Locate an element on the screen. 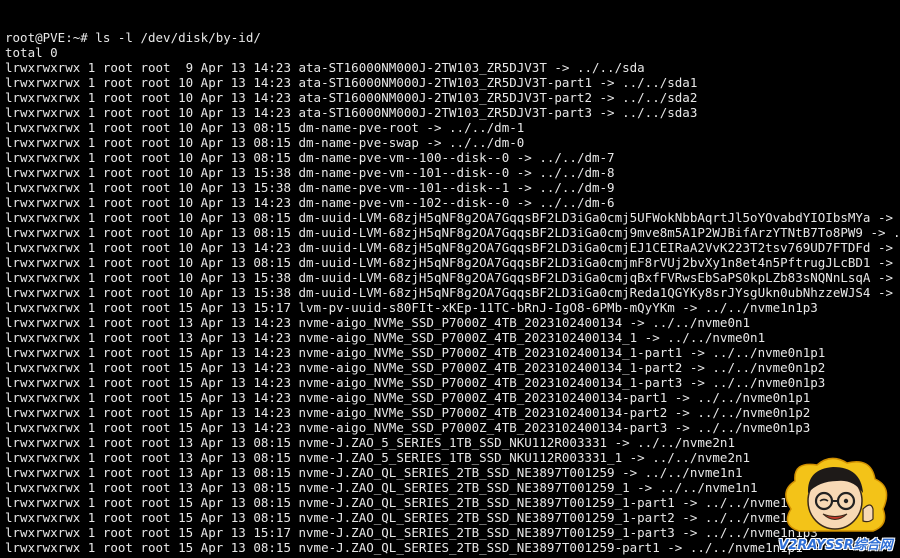 Image resolution: width=900 pixels, height=558 pixels. watermark-text: V2RAYSSR综合网 is located at coordinates (835, 545).